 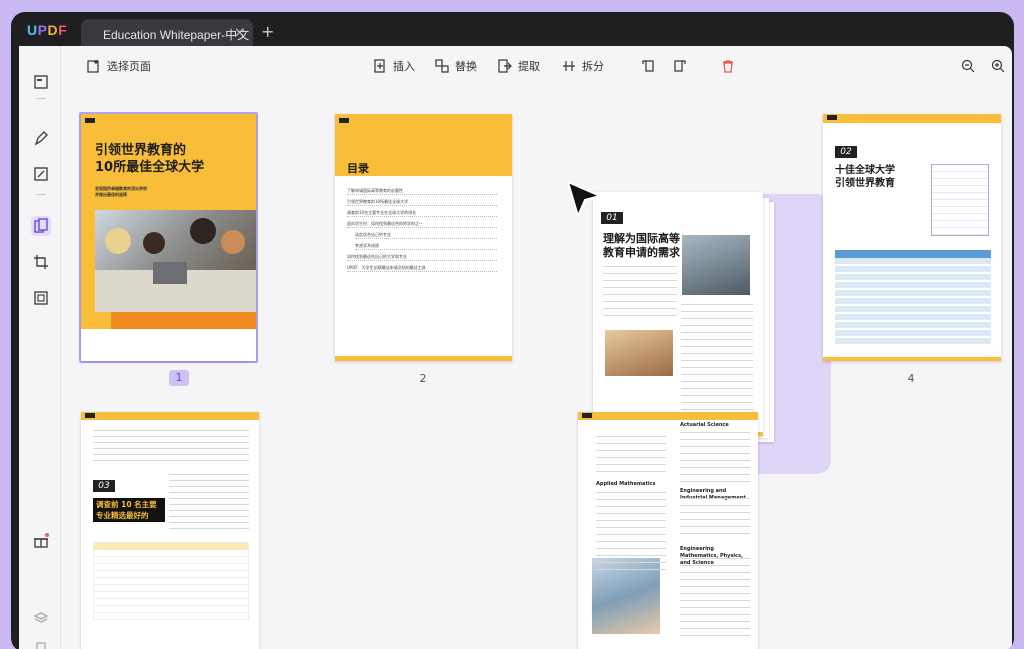 I want to click on extract-icon, so click(x=505, y=66).